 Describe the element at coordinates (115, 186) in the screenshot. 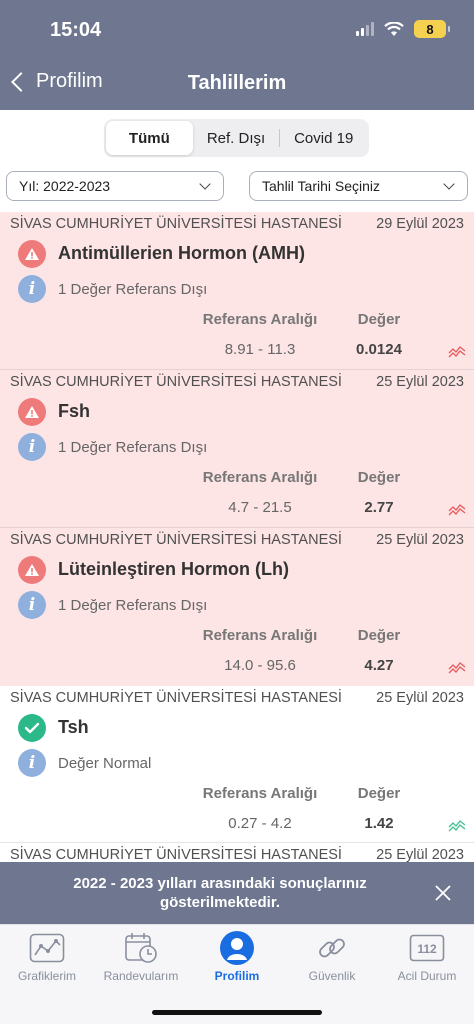

I see `year-select: Yıl: 2022-2023` at that location.